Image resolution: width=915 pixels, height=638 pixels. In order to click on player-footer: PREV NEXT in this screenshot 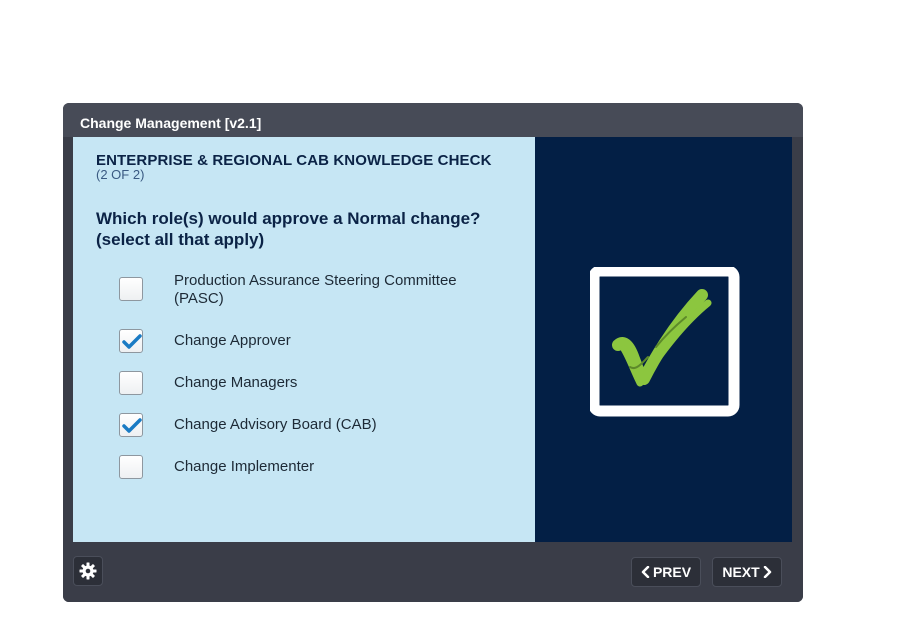, I will do `click(433, 572)`.